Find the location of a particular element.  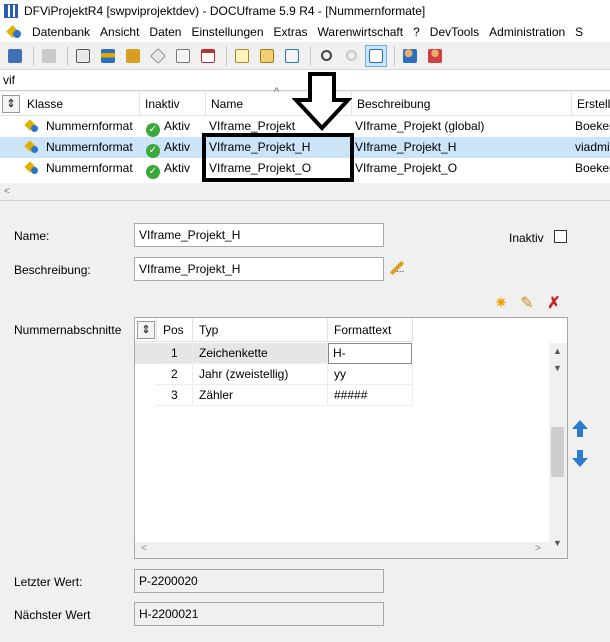

row-selector is located at coordinates (145, 353).